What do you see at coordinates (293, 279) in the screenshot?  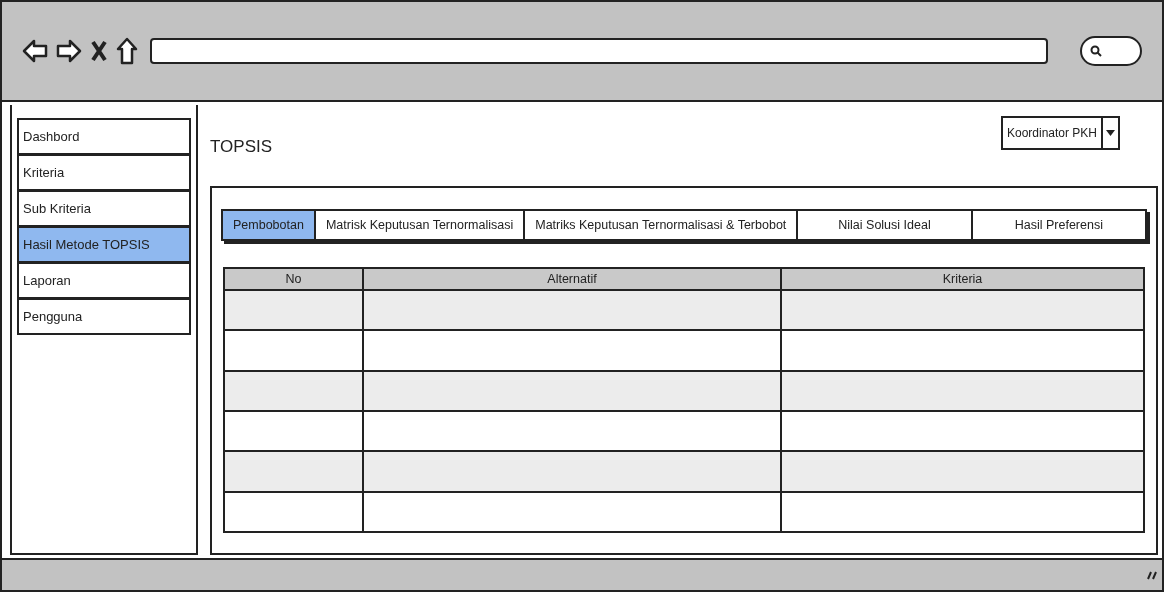 I see `column-header: No` at bounding box center [293, 279].